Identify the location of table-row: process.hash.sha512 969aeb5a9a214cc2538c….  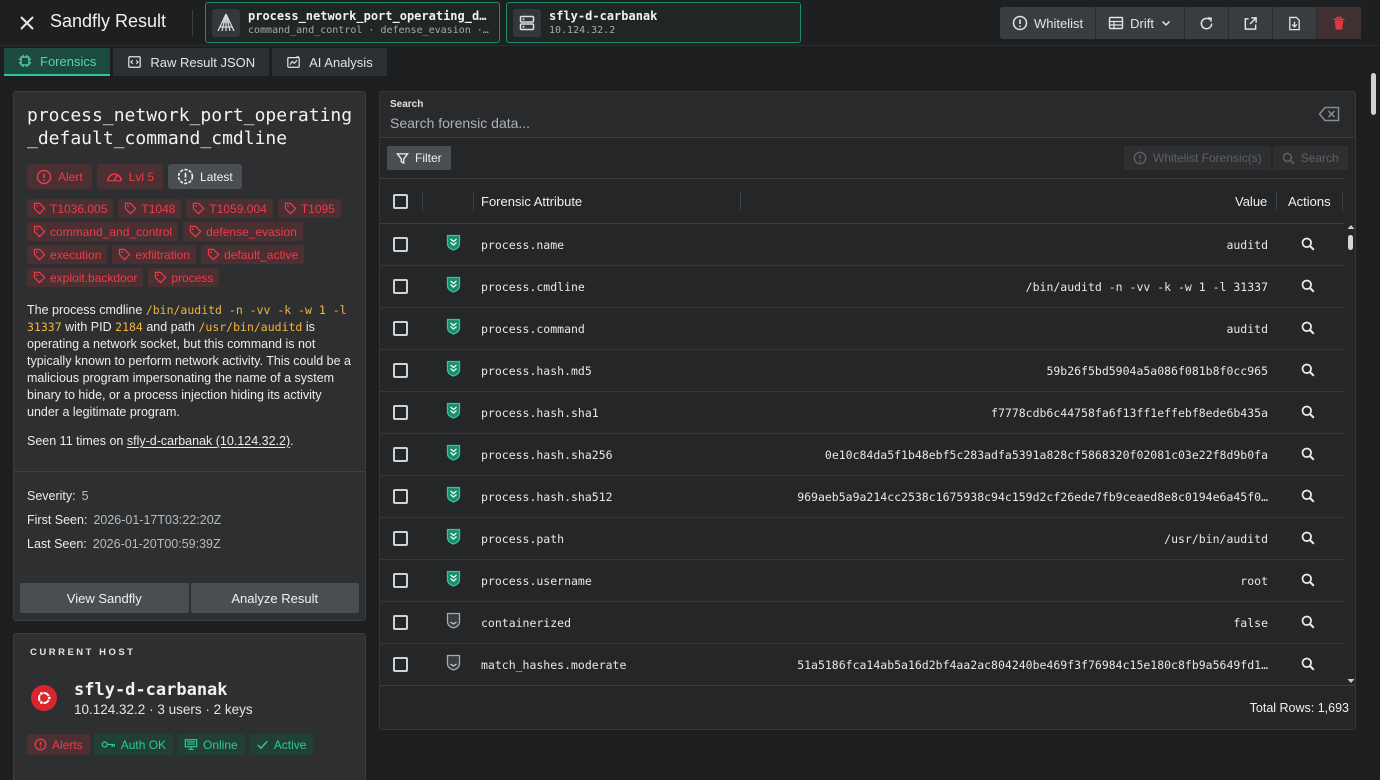
(862, 497).